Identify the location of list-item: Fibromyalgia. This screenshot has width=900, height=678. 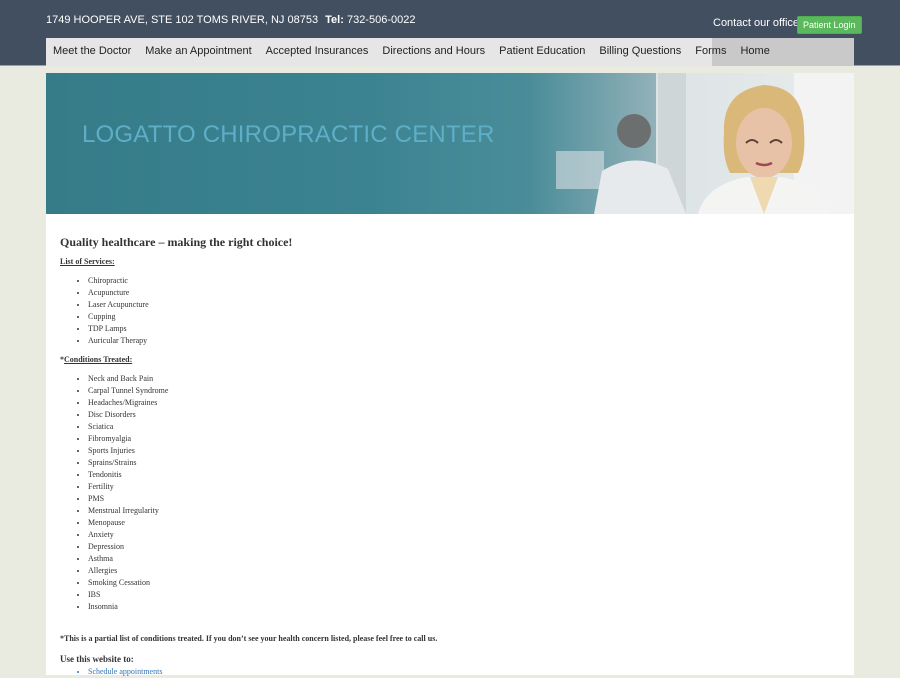
(128, 439).